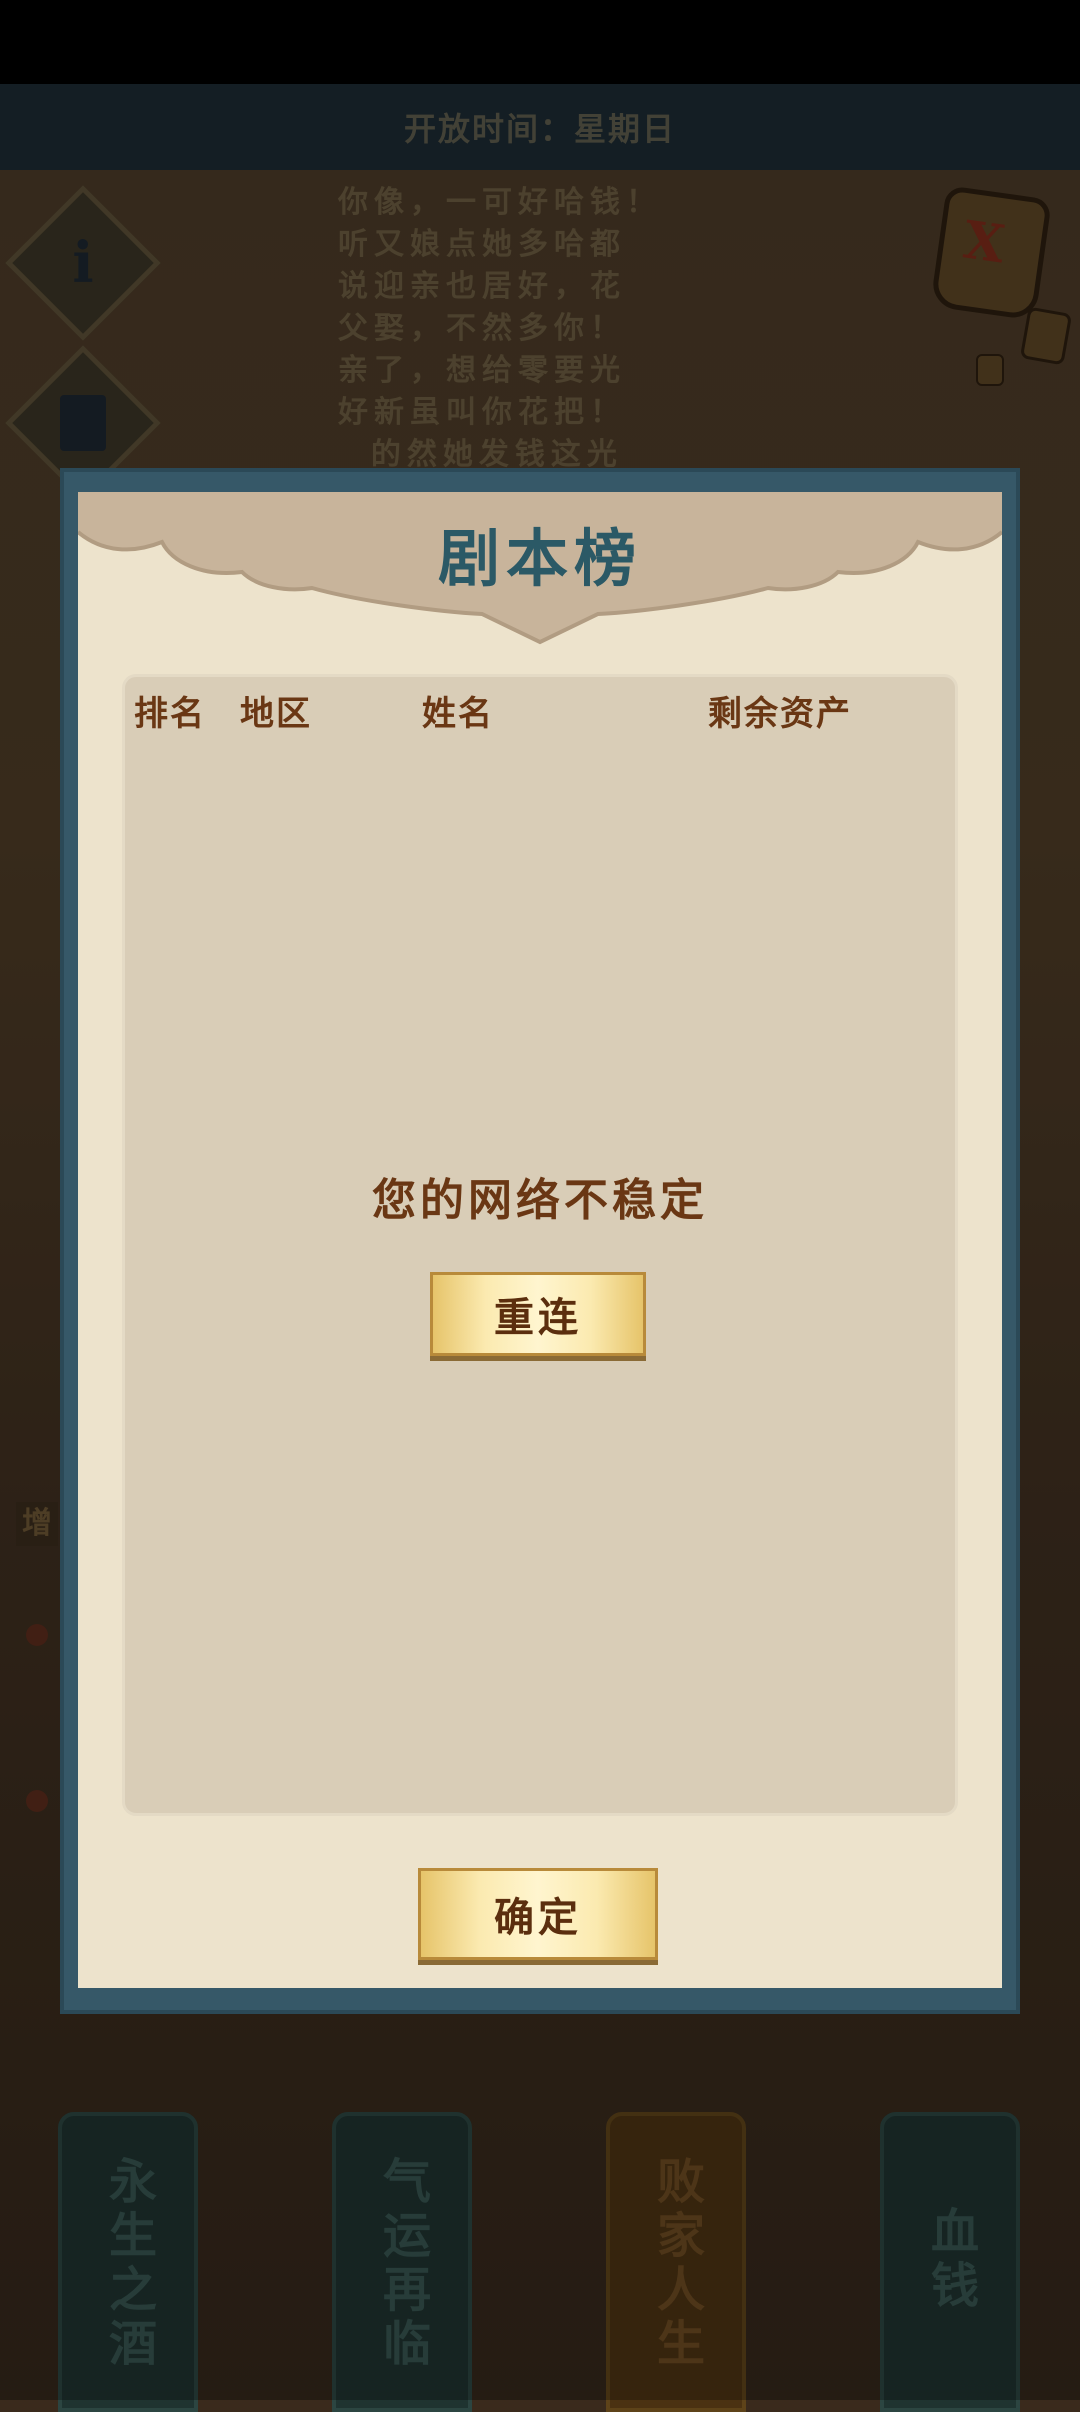  I want to click on column-assets: 剩余资产, so click(780, 714).